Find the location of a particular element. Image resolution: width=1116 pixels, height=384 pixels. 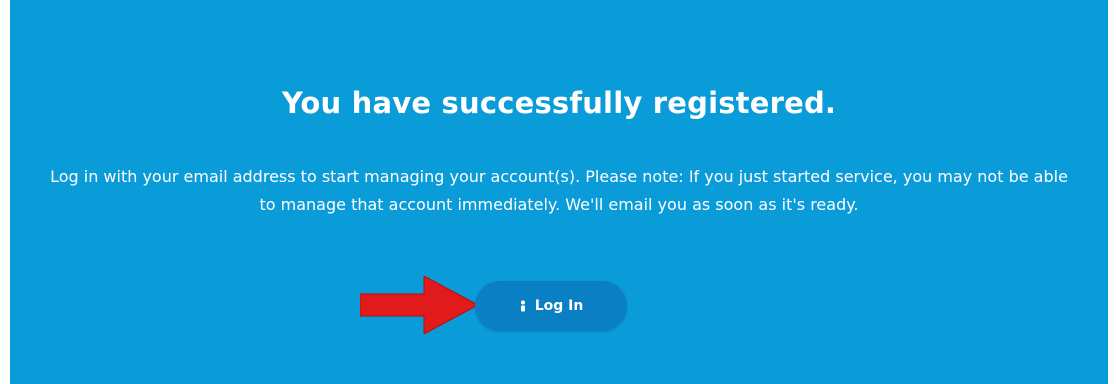

red-arrow-icon is located at coordinates (419, 305).